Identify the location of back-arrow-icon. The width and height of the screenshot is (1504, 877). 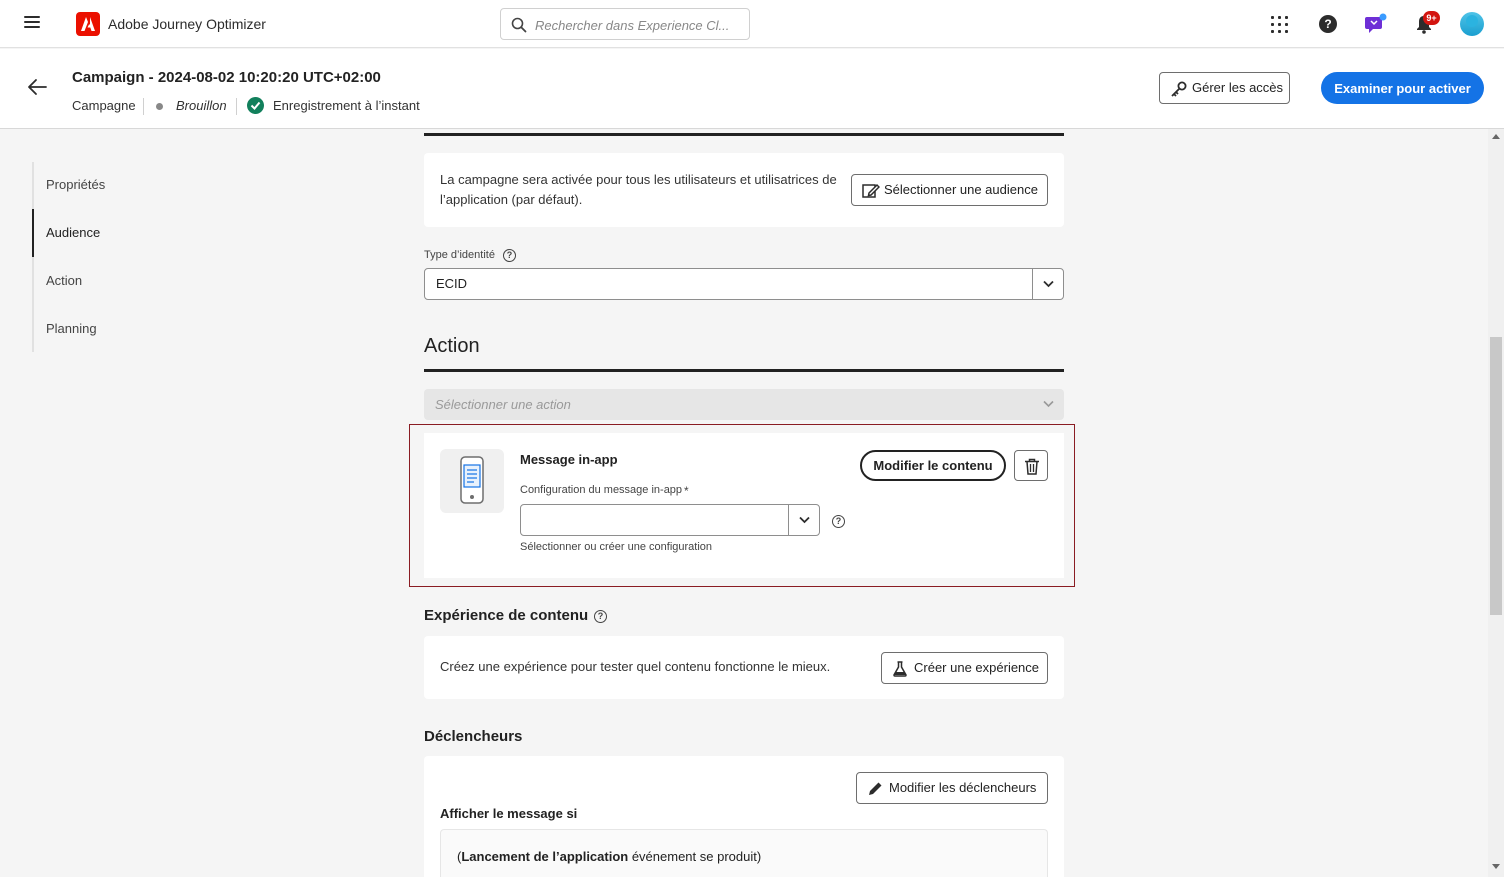
(37, 88).